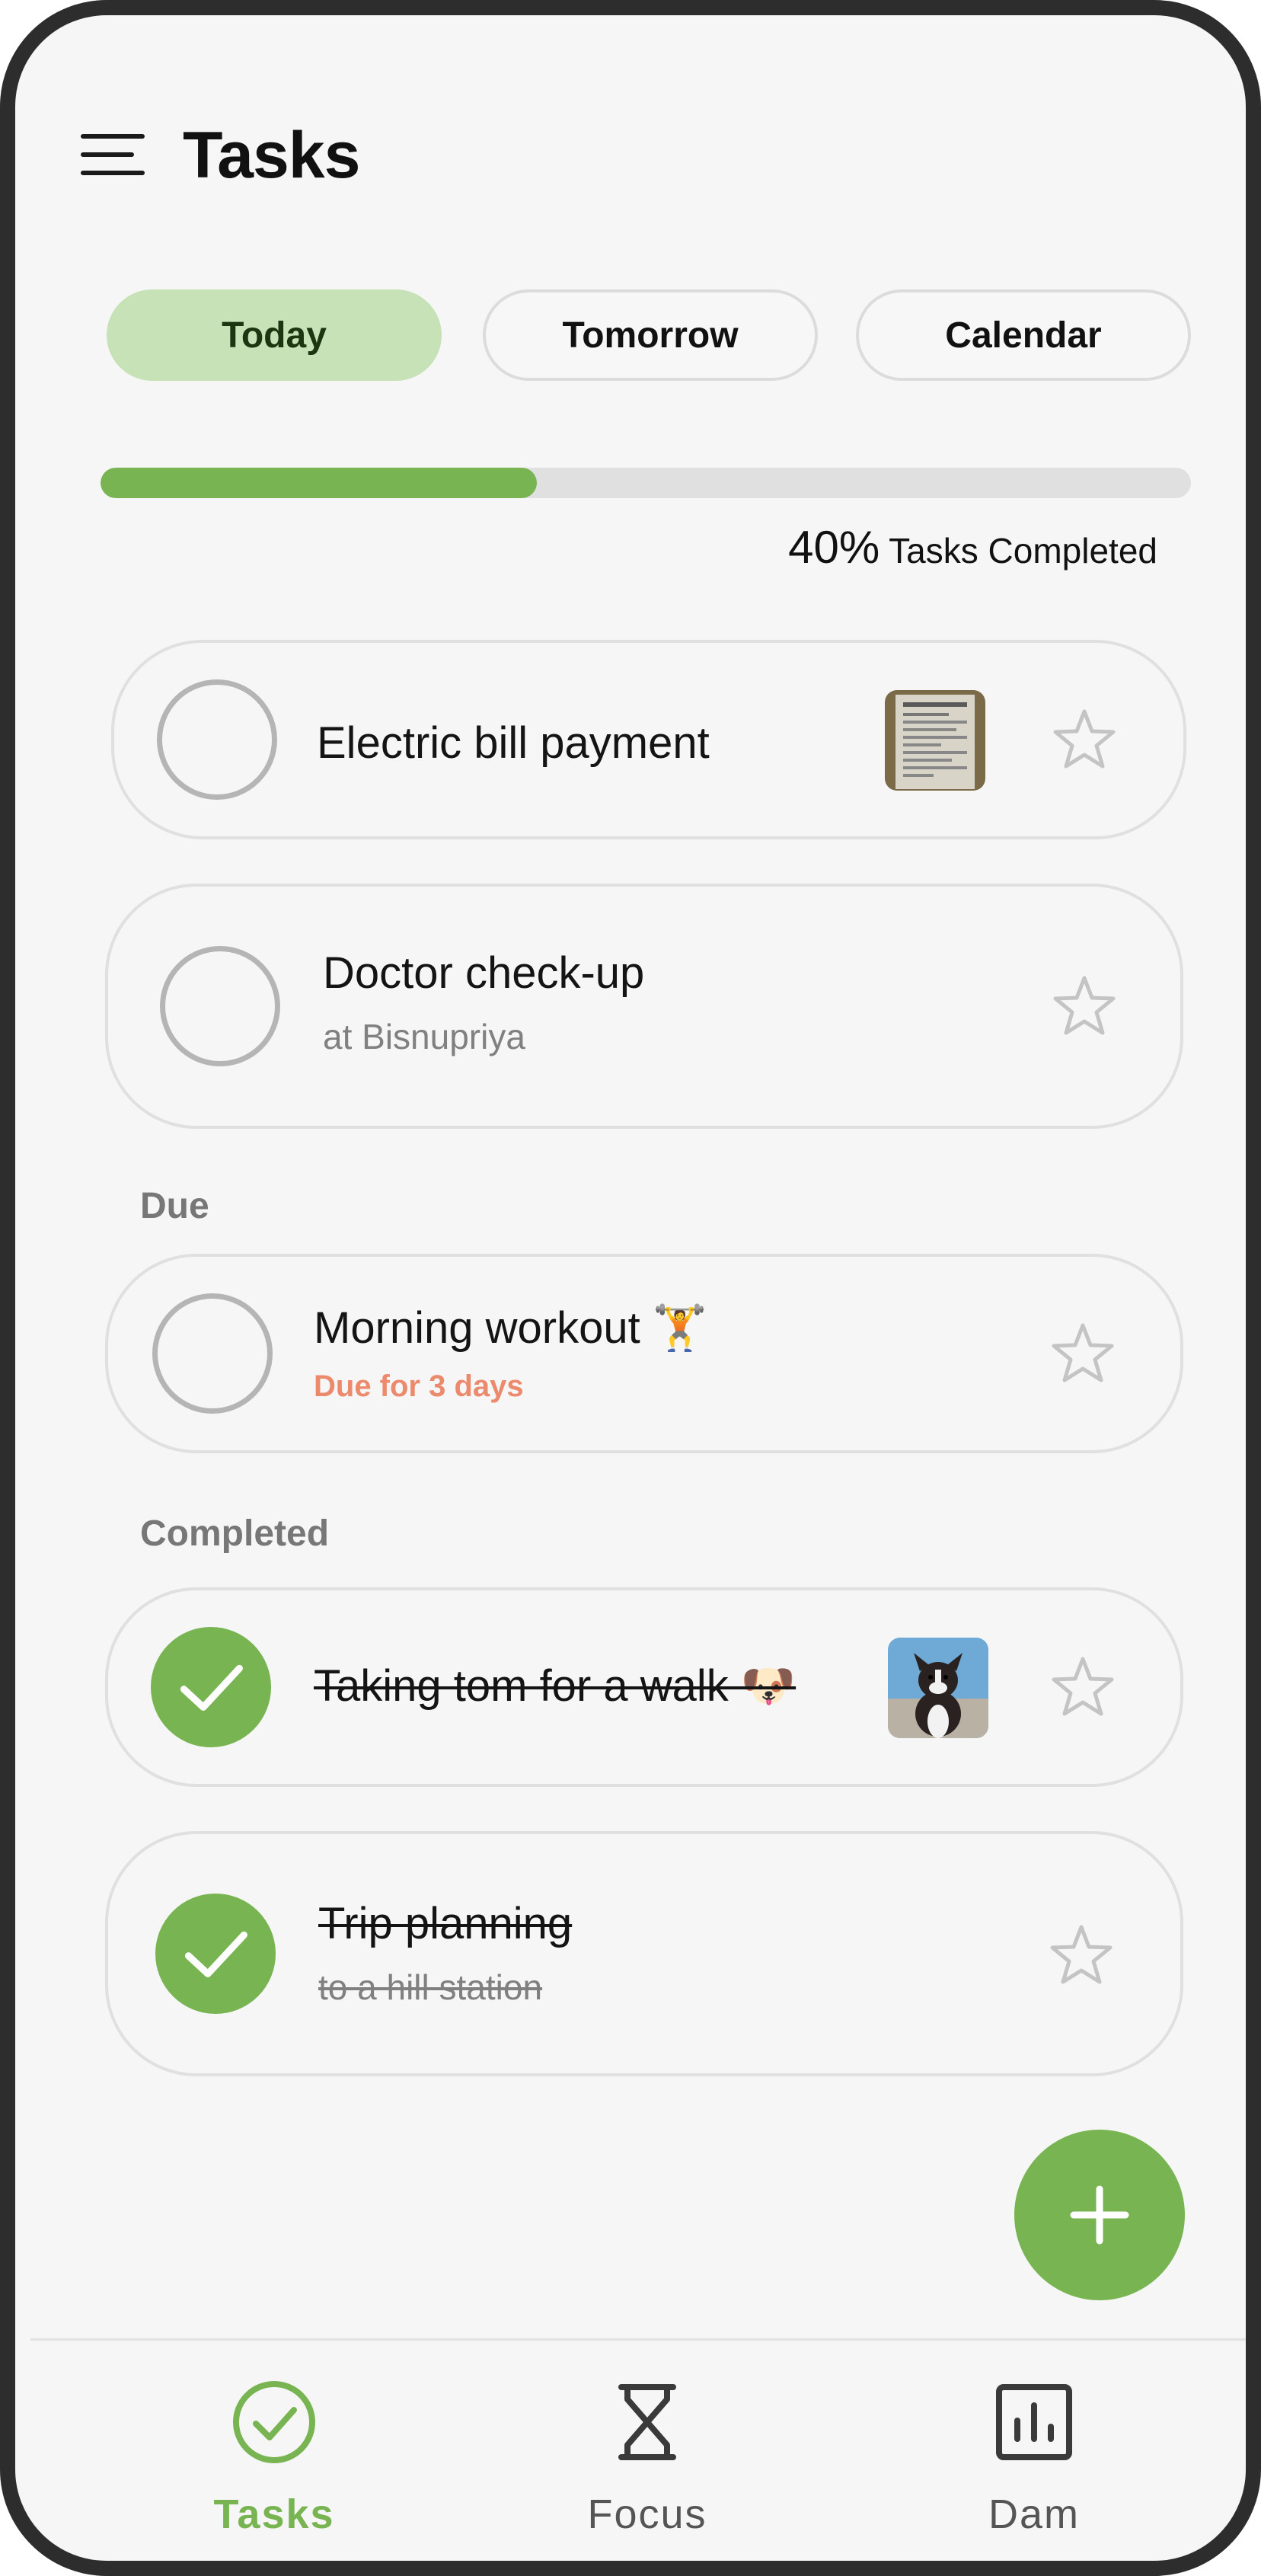 This screenshot has height=2576, width=1261. Describe the element at coordinates (647, 2422) in the screenshot. I see `hourglass-icon` at that location.